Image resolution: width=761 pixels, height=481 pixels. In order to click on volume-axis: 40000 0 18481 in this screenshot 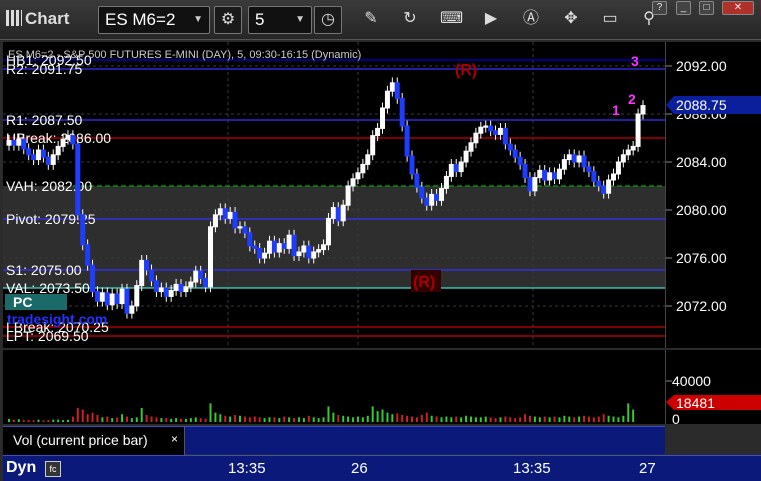, I will do `click(713, 388)`.